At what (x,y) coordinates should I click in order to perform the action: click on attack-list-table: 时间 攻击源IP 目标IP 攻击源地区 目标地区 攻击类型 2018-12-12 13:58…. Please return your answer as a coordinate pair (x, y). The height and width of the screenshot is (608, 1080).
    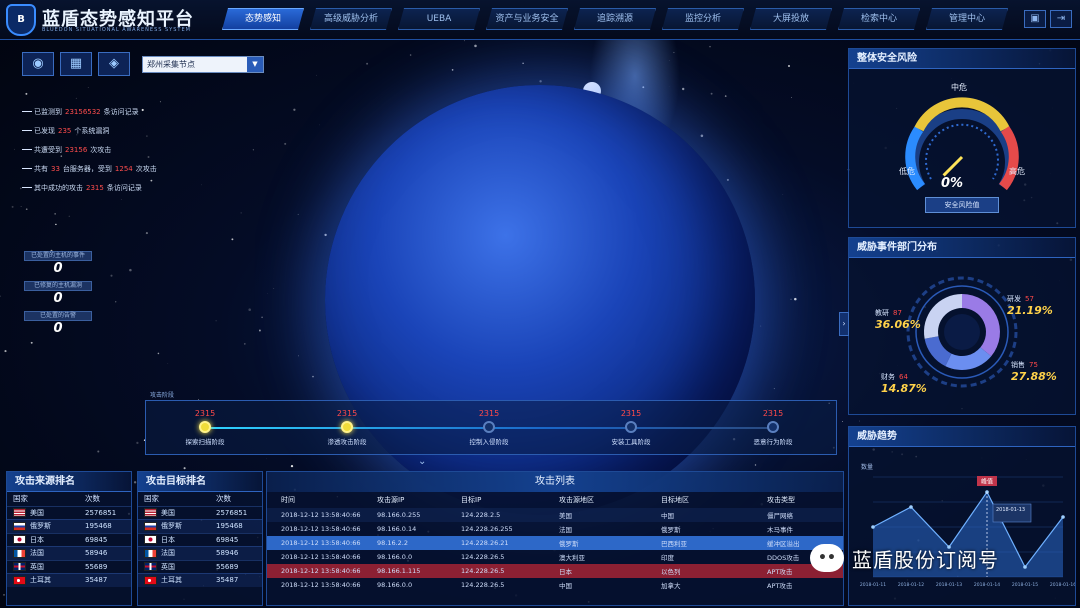
    Looking at the image, I should click on (555, 542).